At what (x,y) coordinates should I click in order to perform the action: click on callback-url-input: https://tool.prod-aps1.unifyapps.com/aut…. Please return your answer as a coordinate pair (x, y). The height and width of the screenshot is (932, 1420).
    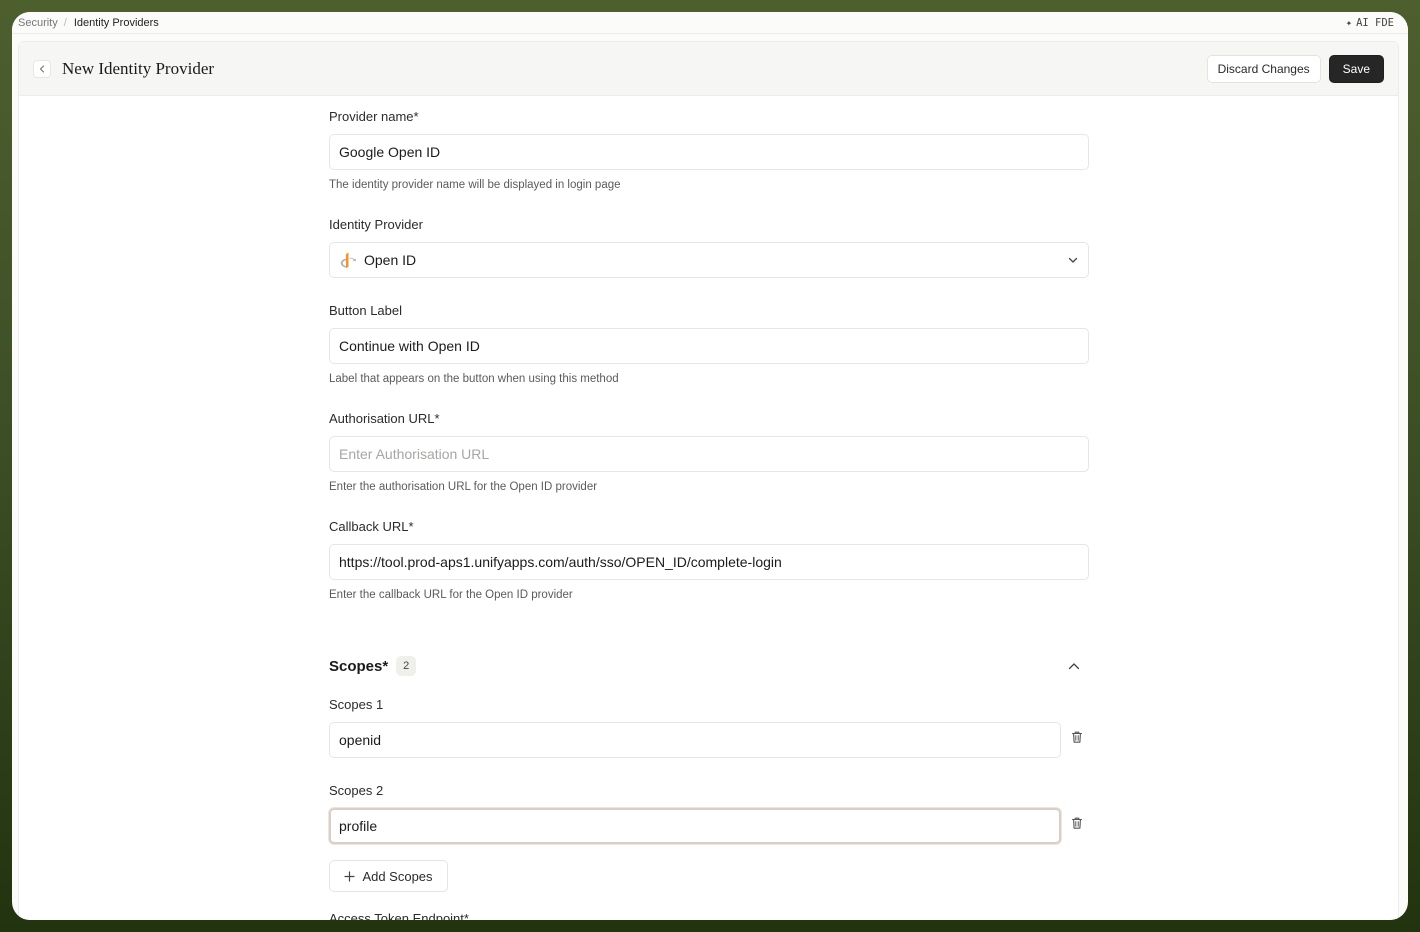
    Looking at the image, I should click on (709, 562).